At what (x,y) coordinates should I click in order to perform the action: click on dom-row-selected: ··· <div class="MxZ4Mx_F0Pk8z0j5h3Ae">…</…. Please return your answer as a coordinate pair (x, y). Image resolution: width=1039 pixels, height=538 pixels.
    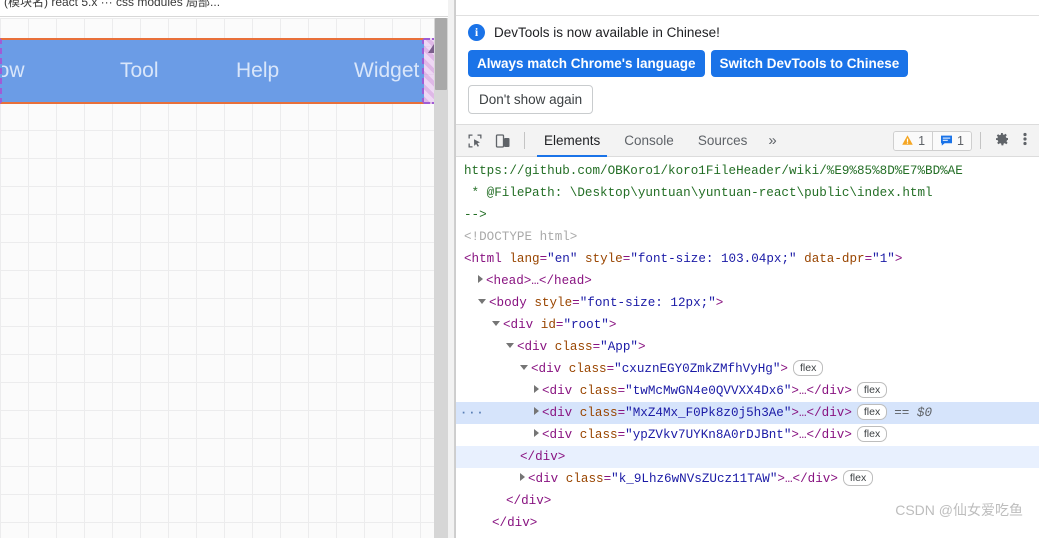
    Looking at the image, I should click on (747, 413).